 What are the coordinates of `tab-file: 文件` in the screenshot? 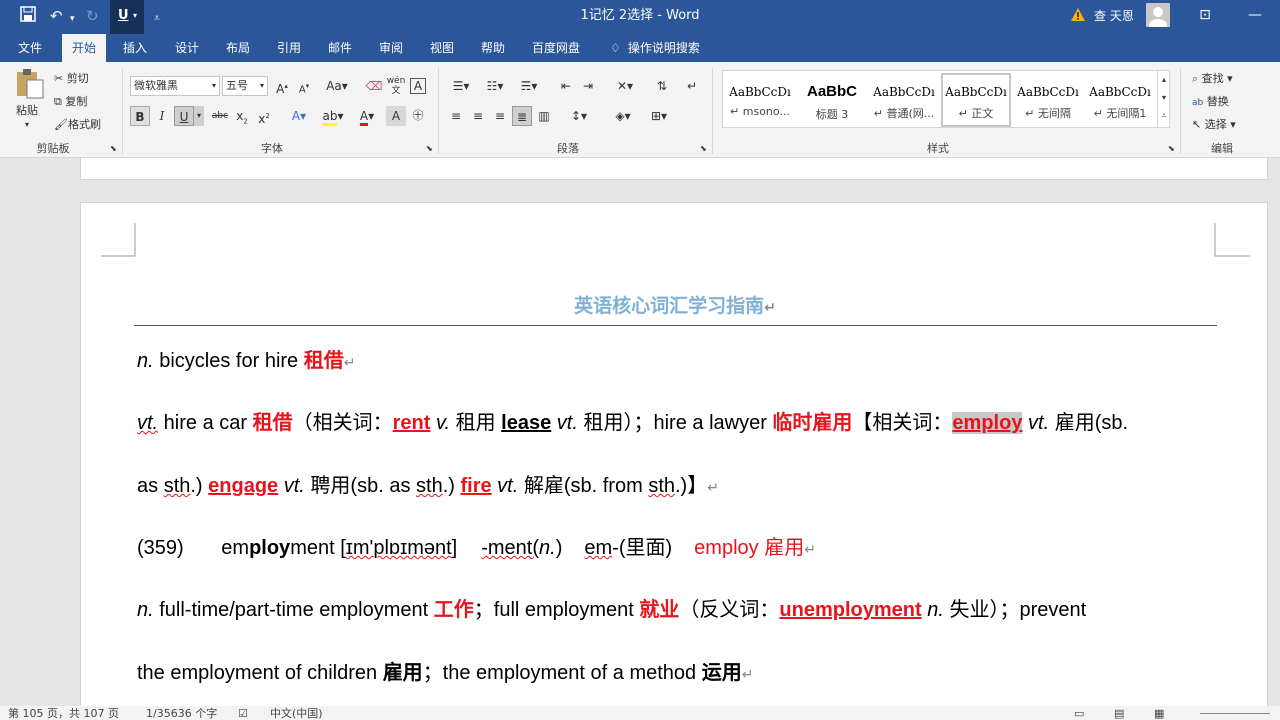 It's located at (30, 48).